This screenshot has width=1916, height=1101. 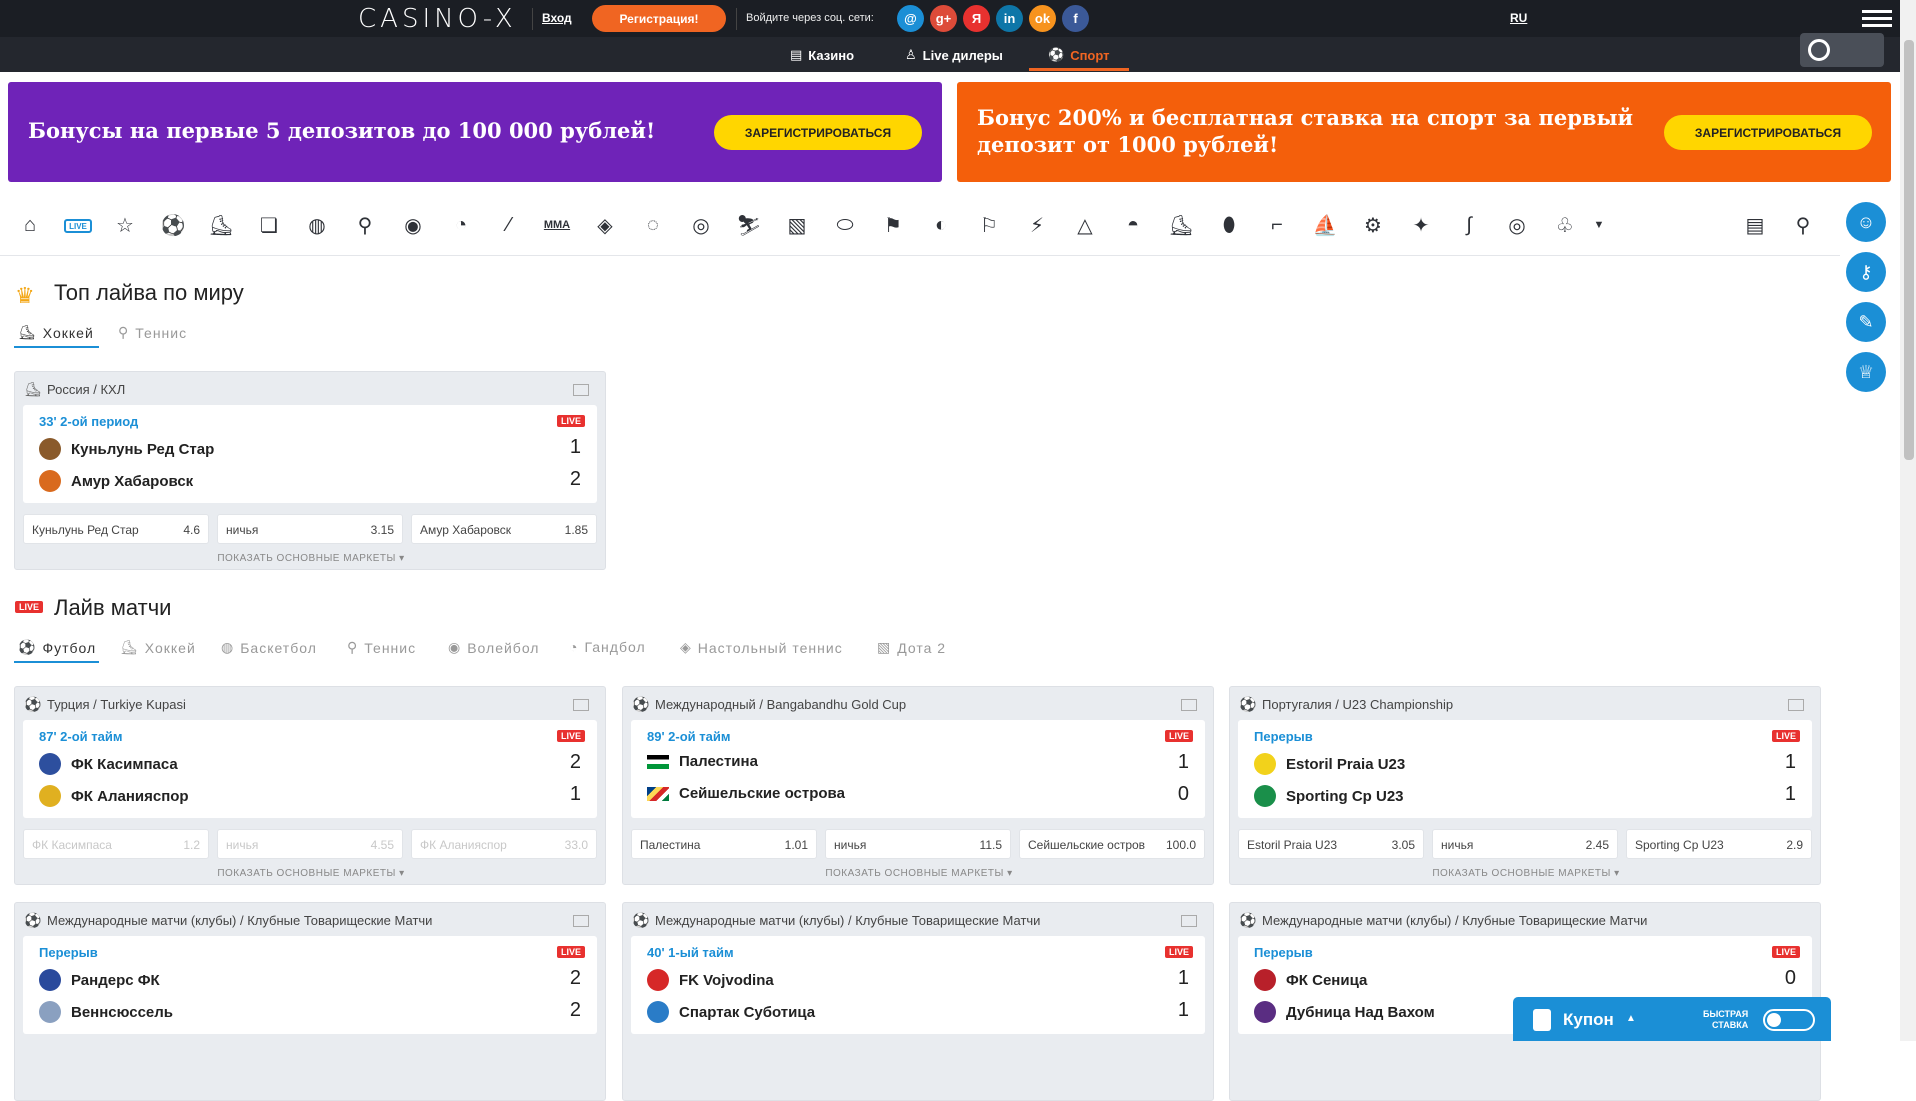 What do you see at coordinates (116, 844) in the screenshot?
I see `odd-home: ФК Касимпаса 1.2` at bounding box center [116, 844].